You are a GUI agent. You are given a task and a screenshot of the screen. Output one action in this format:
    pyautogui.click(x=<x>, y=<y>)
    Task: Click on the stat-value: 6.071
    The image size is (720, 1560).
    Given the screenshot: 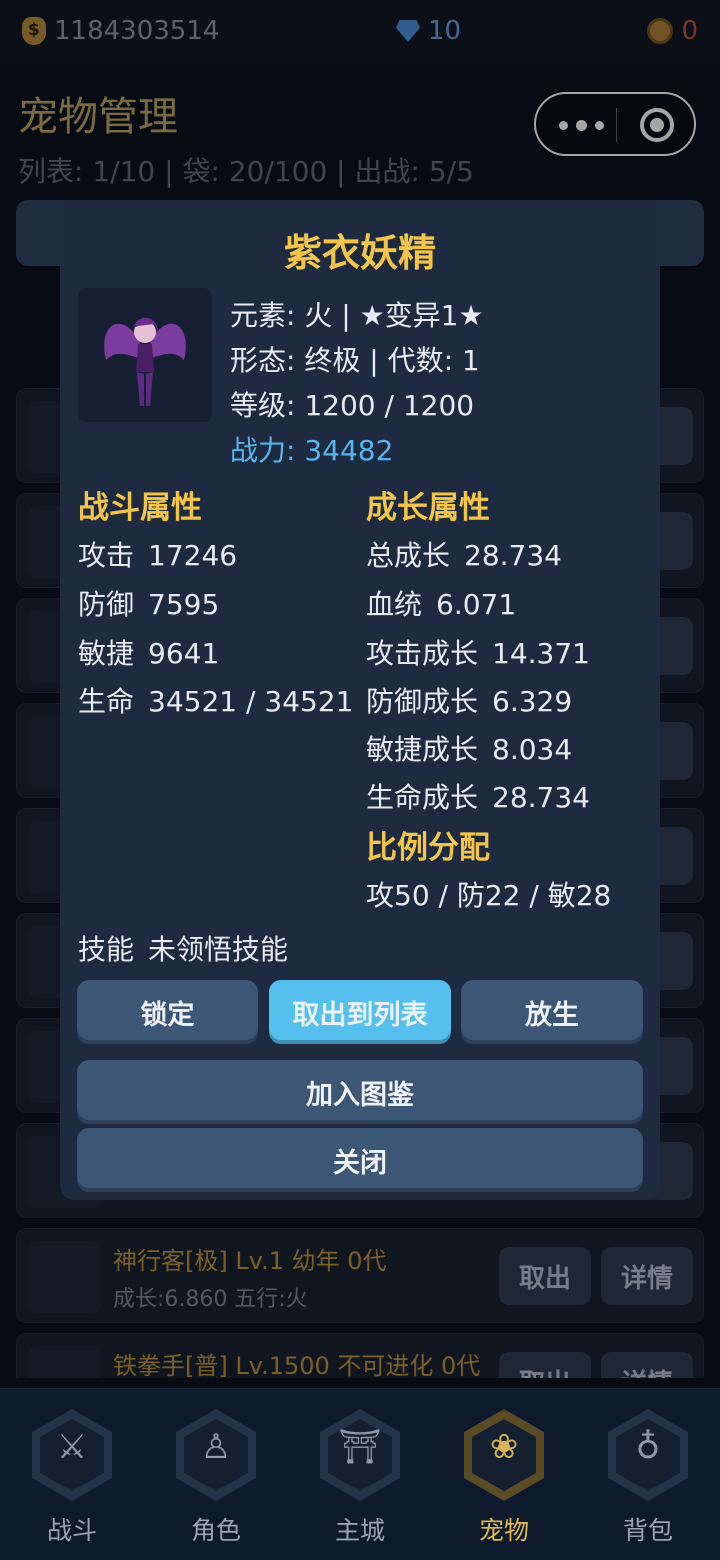 What is the action you would take?
    pyautogui.click(x=476, y=604)
    